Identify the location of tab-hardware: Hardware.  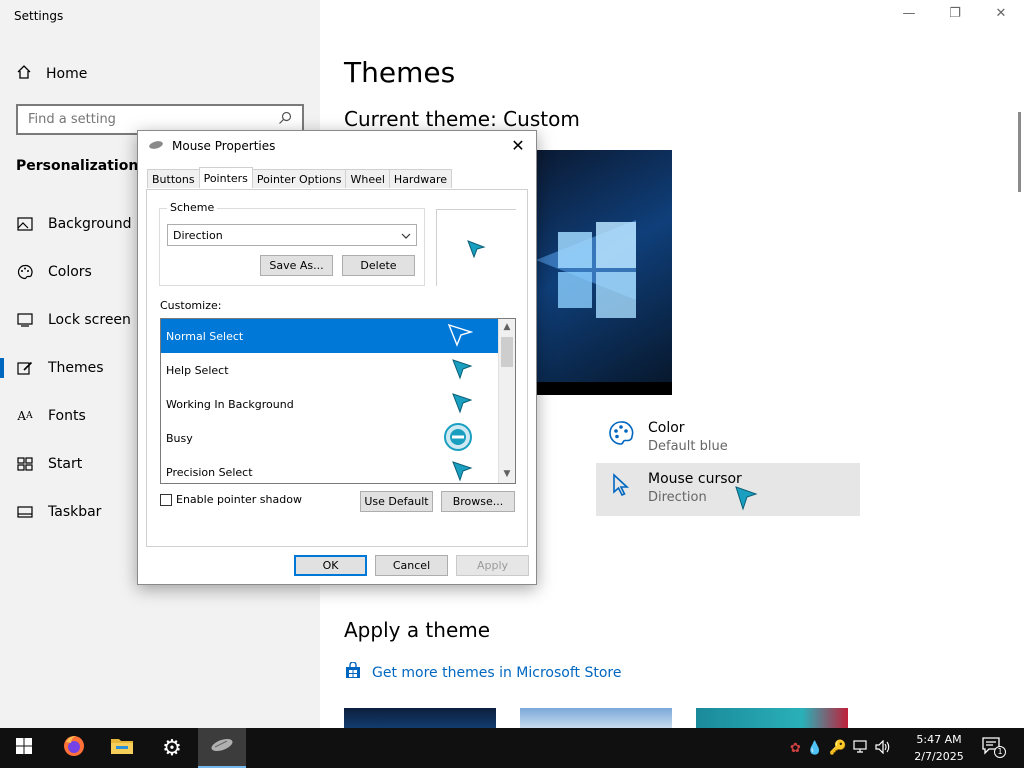
(420, 178).